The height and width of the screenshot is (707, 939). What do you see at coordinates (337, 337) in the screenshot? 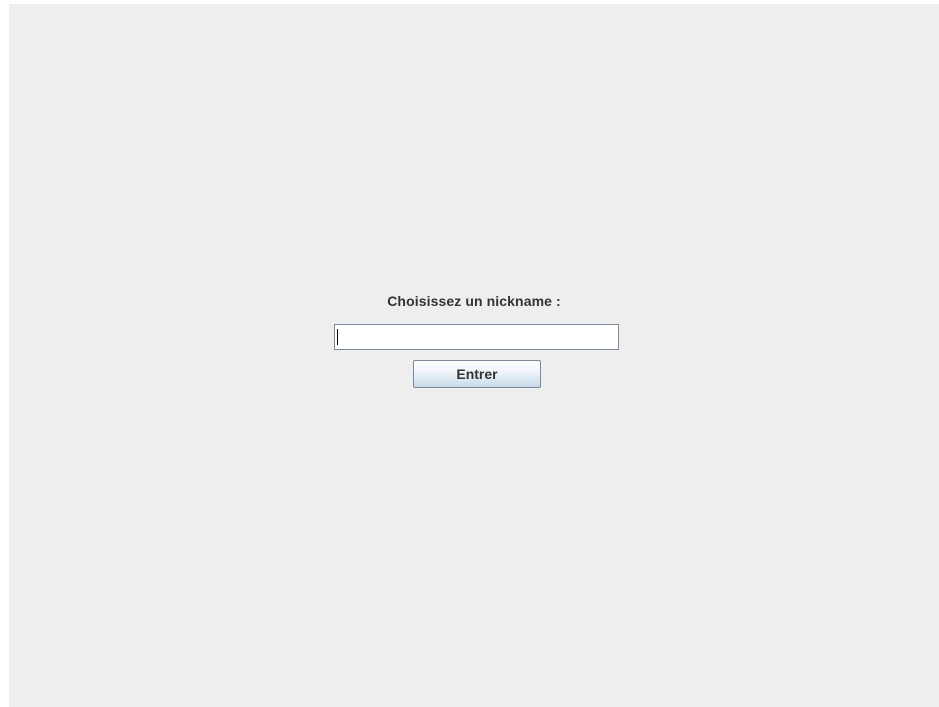
I see `text-caret` at bounding box center [337, 337].